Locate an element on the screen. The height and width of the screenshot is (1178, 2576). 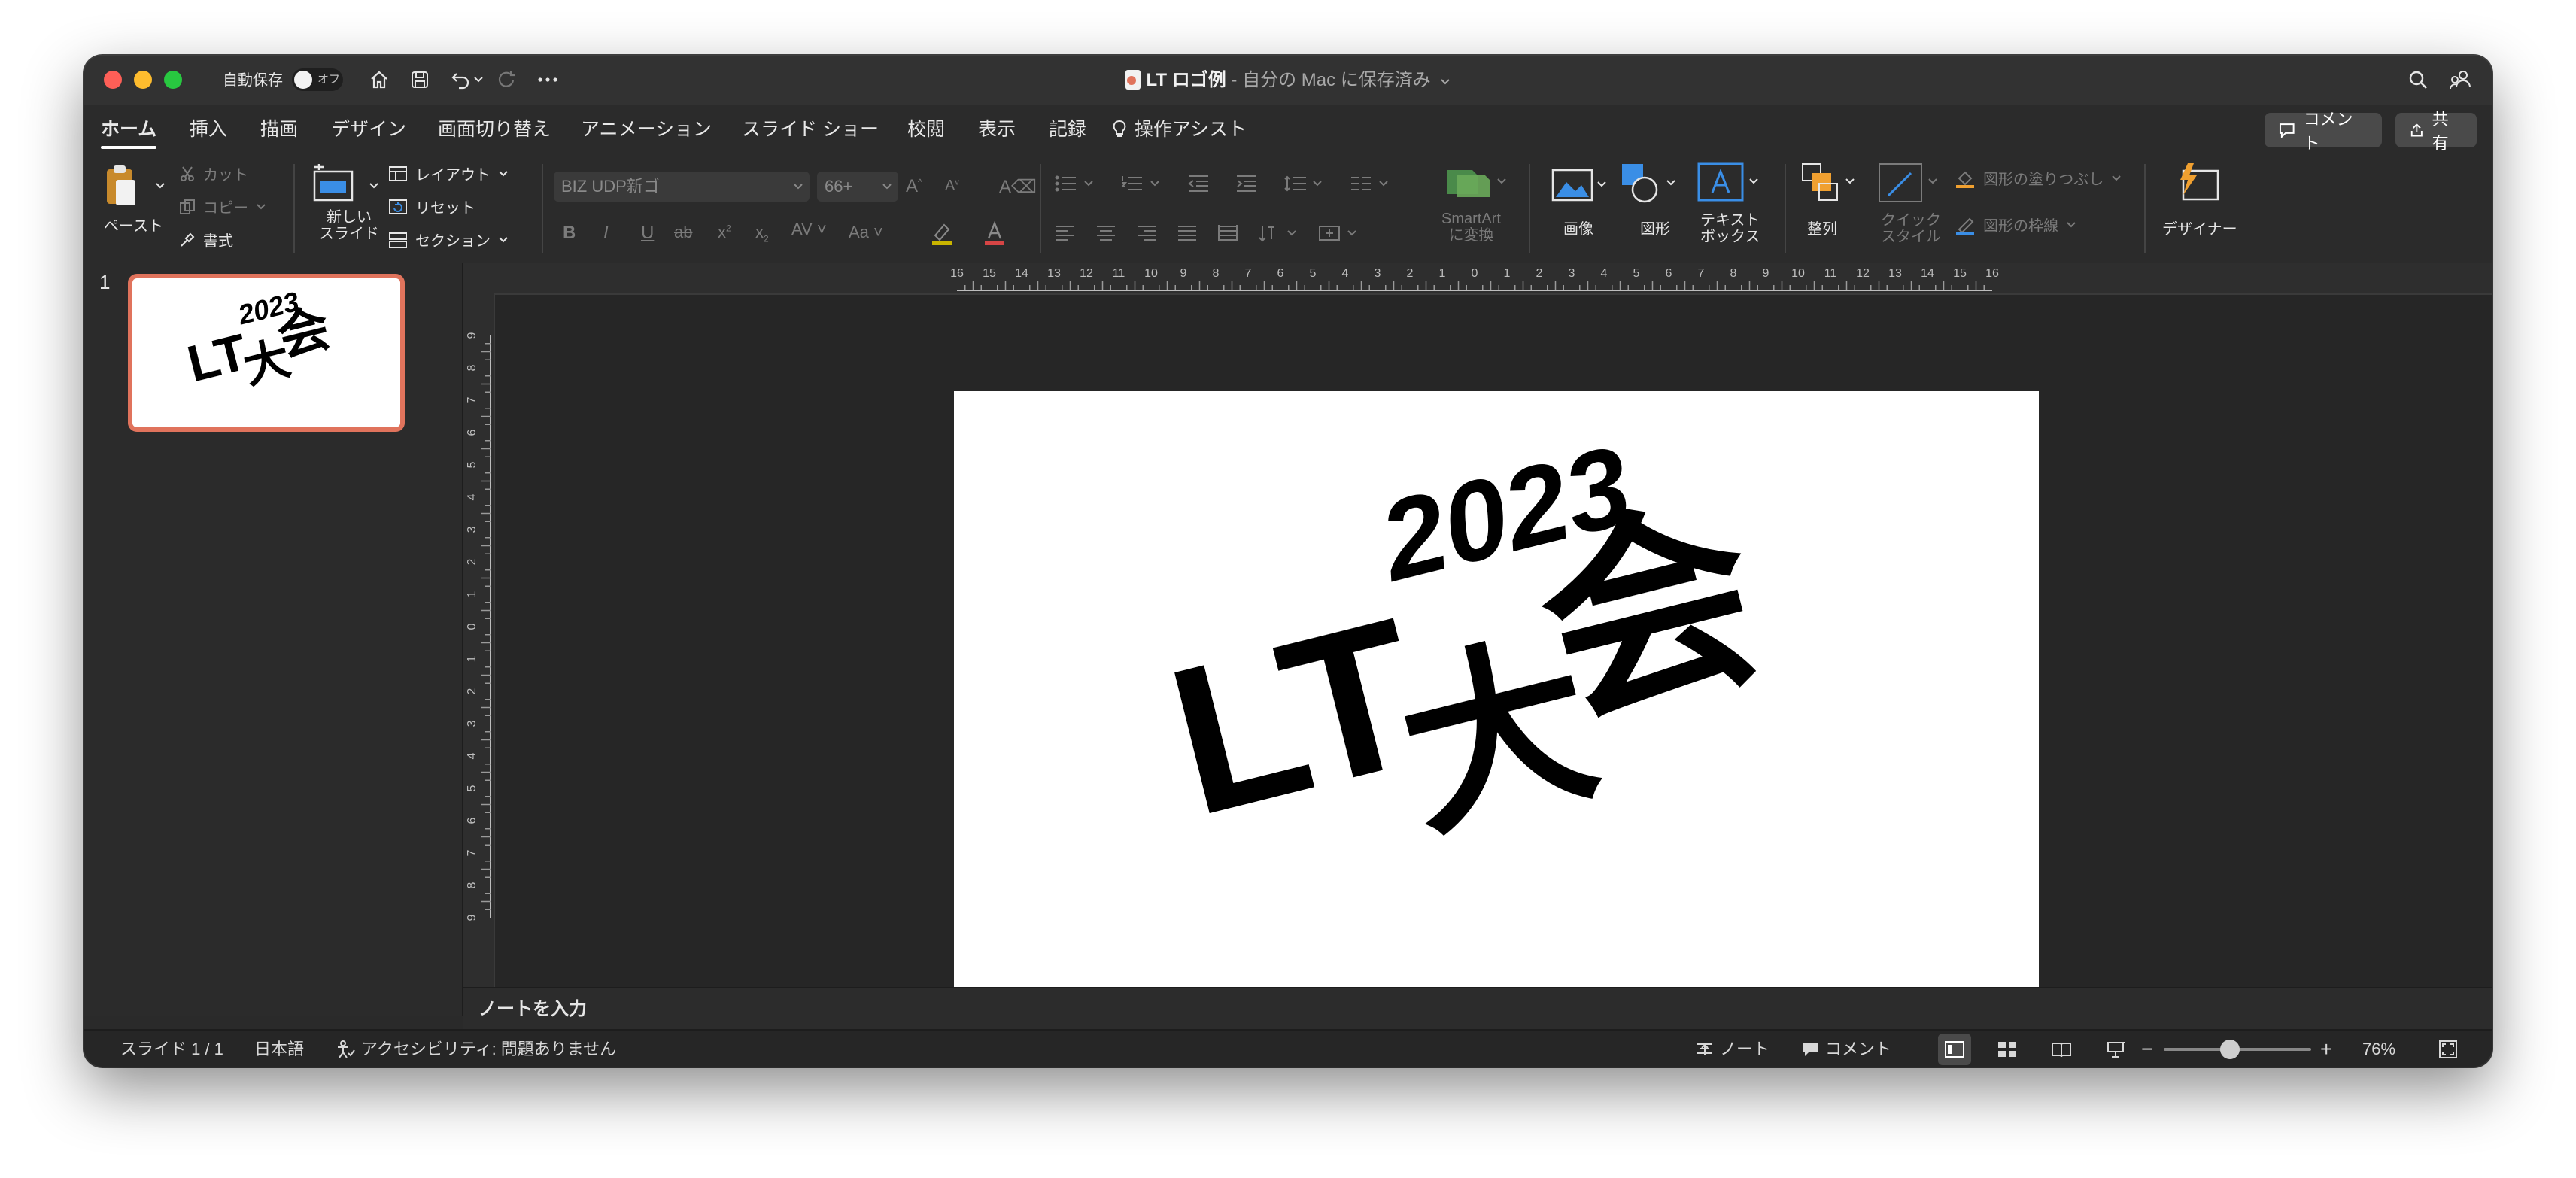
tab-record: 記録 is located at coordinates (1068, 129).